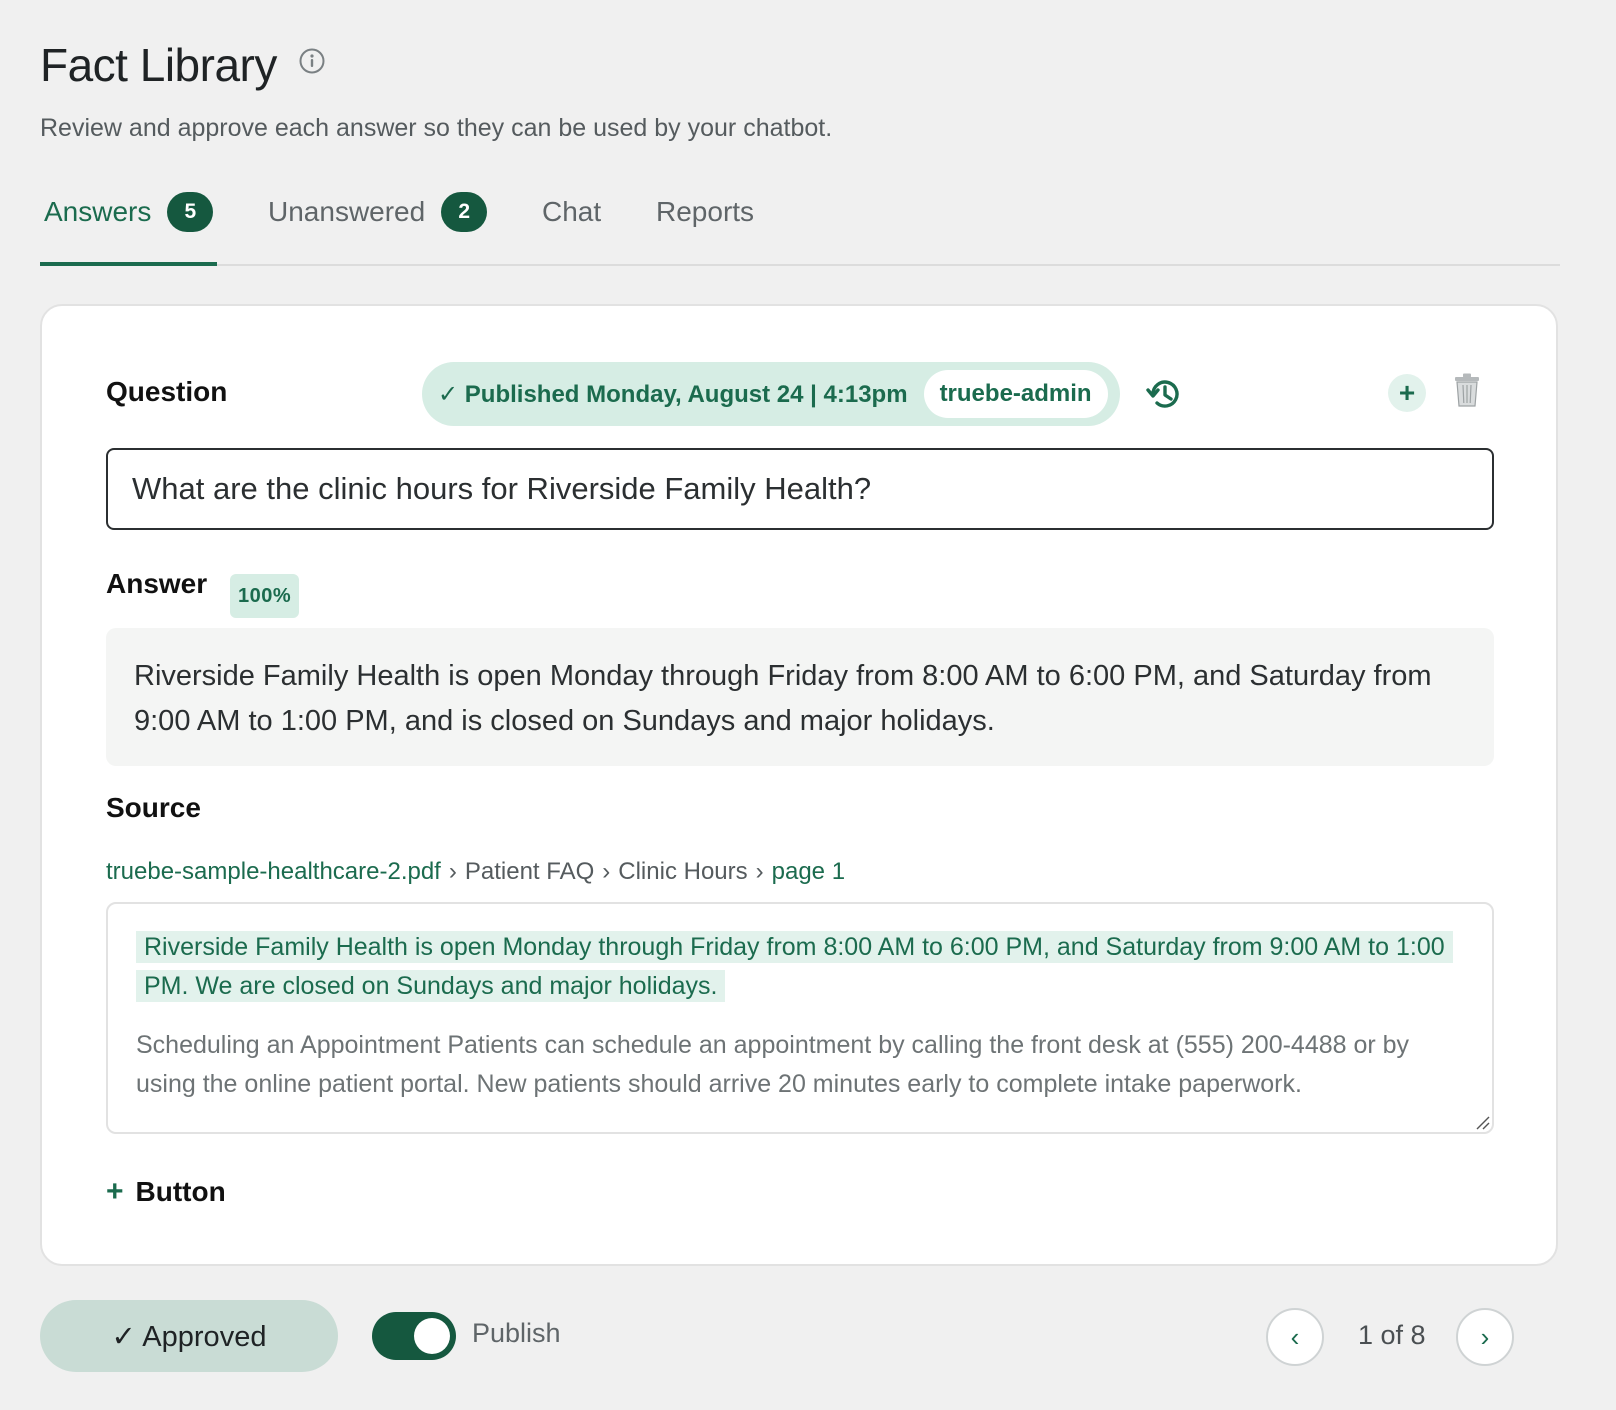 The height and width of the screenshot is (1410, 1616). What do you see at coordinates (432, 1336) in the screenshot?
I see `publish-toggle-knob` at bounding box center [432, 1336].